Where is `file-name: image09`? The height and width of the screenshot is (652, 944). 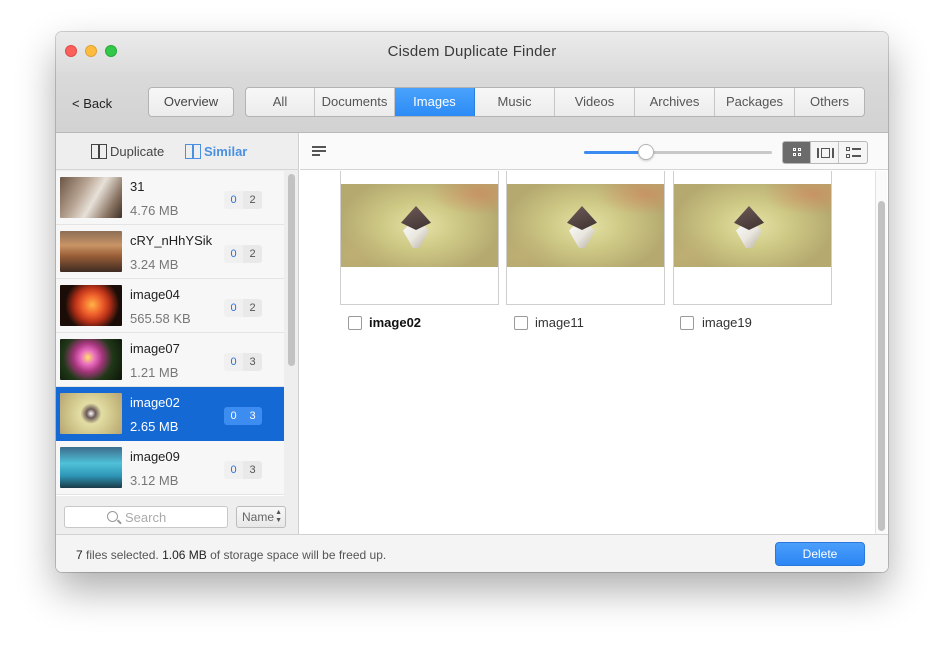 file-name: image09 is located at coordinates (155, 456).